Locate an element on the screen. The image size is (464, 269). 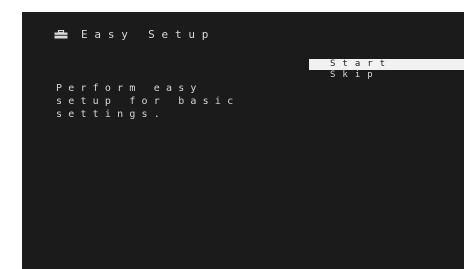
description-text: Perform easy setup for basic settings. is located at coordinates (148, 101).